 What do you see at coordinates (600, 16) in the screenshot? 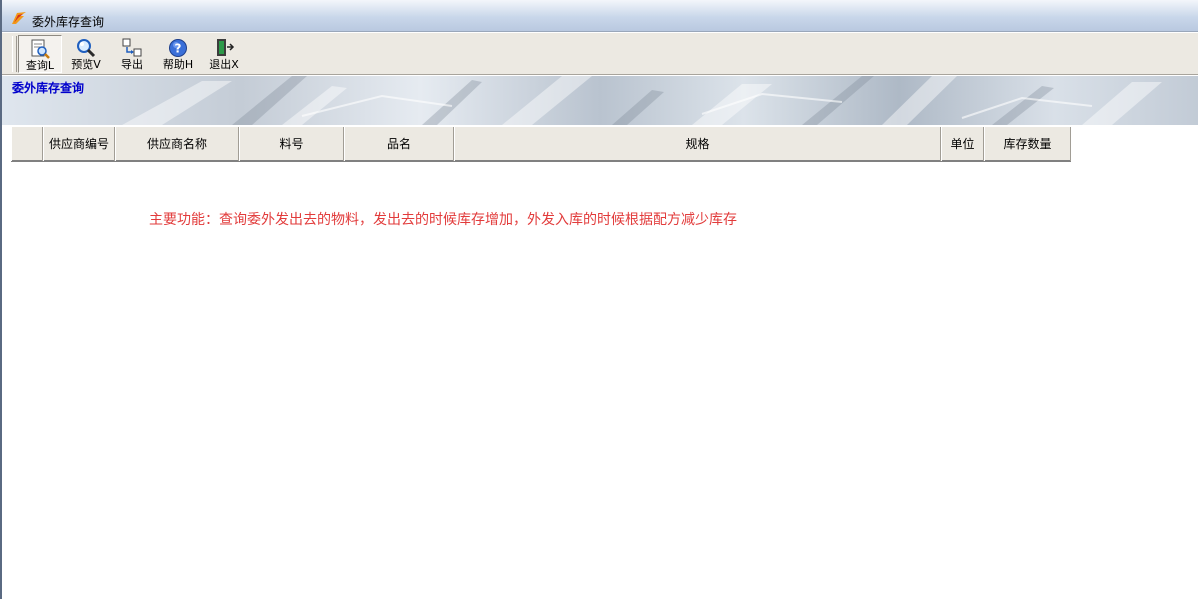
I see `title-bar: 委外库存查询` at bounding box center [600, 16].